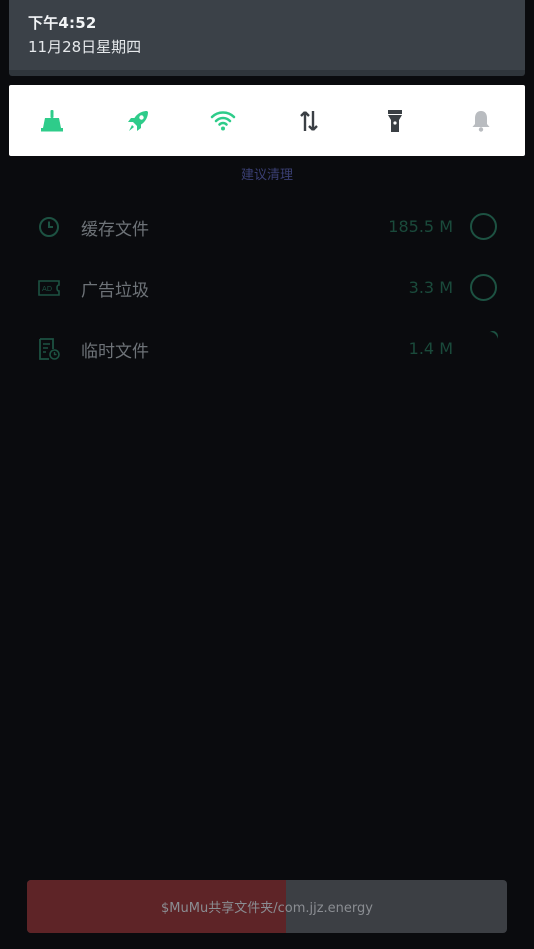 The height and width of the screenshot is (949, 534). I want to click on data-transfer-icon, so click(309, 121).